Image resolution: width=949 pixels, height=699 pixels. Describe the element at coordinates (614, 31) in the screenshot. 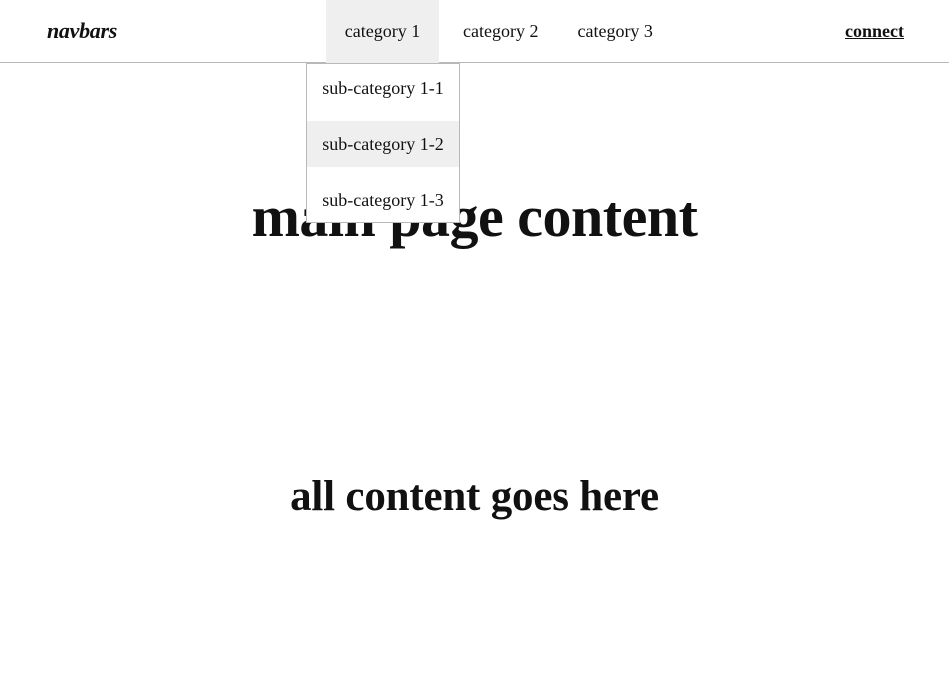

I see `nav-item-category-3: category 3` at that location.